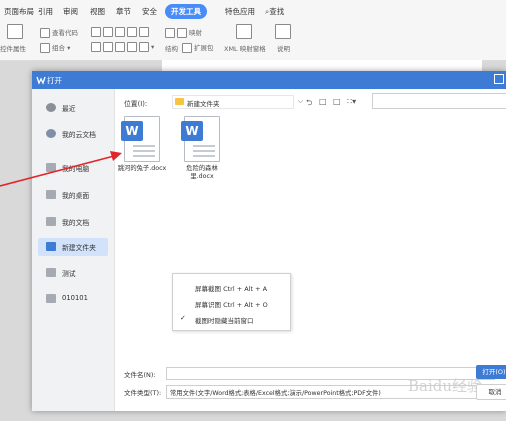 Image resolution: width=506 pixels, height=421 pixels. Describe the element at coordinates (202, 172) in the screenshot. I see `file-name: 危险的森林里.docx` at that location.